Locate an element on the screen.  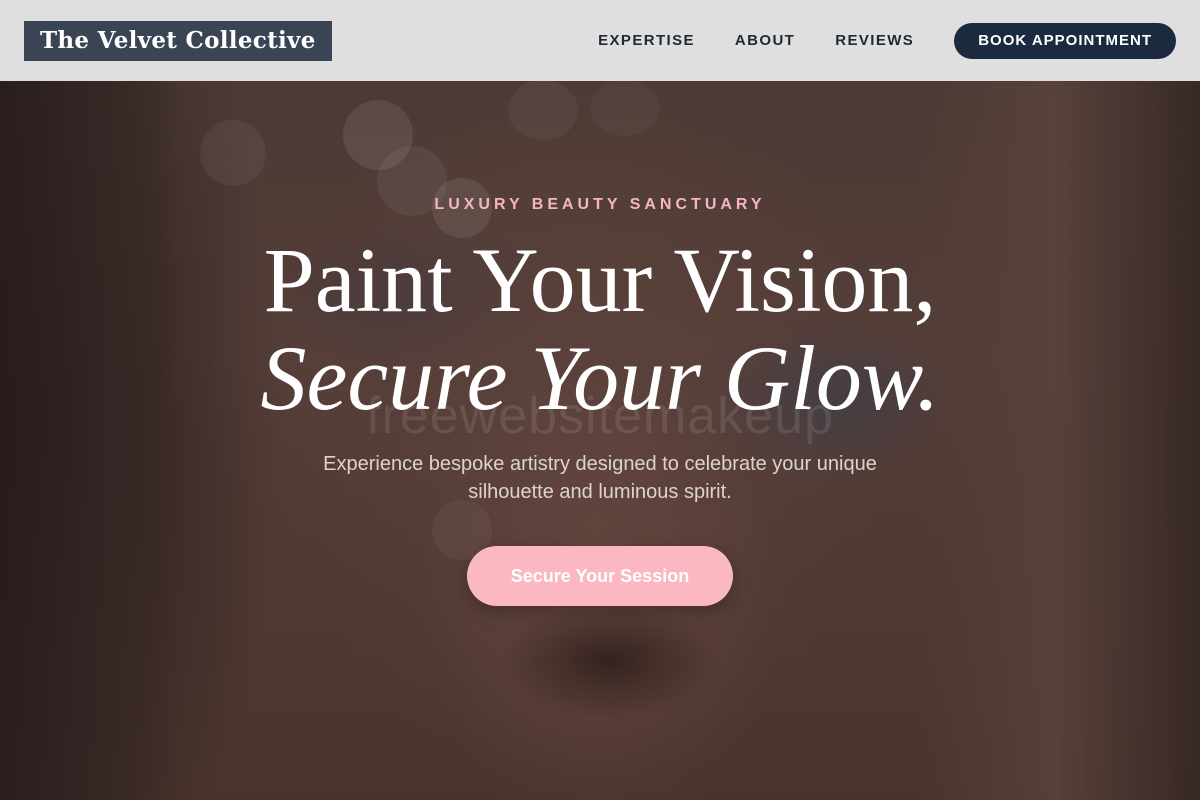
secure-session-button: Secure Your Session is located at coordinates (600, 576).